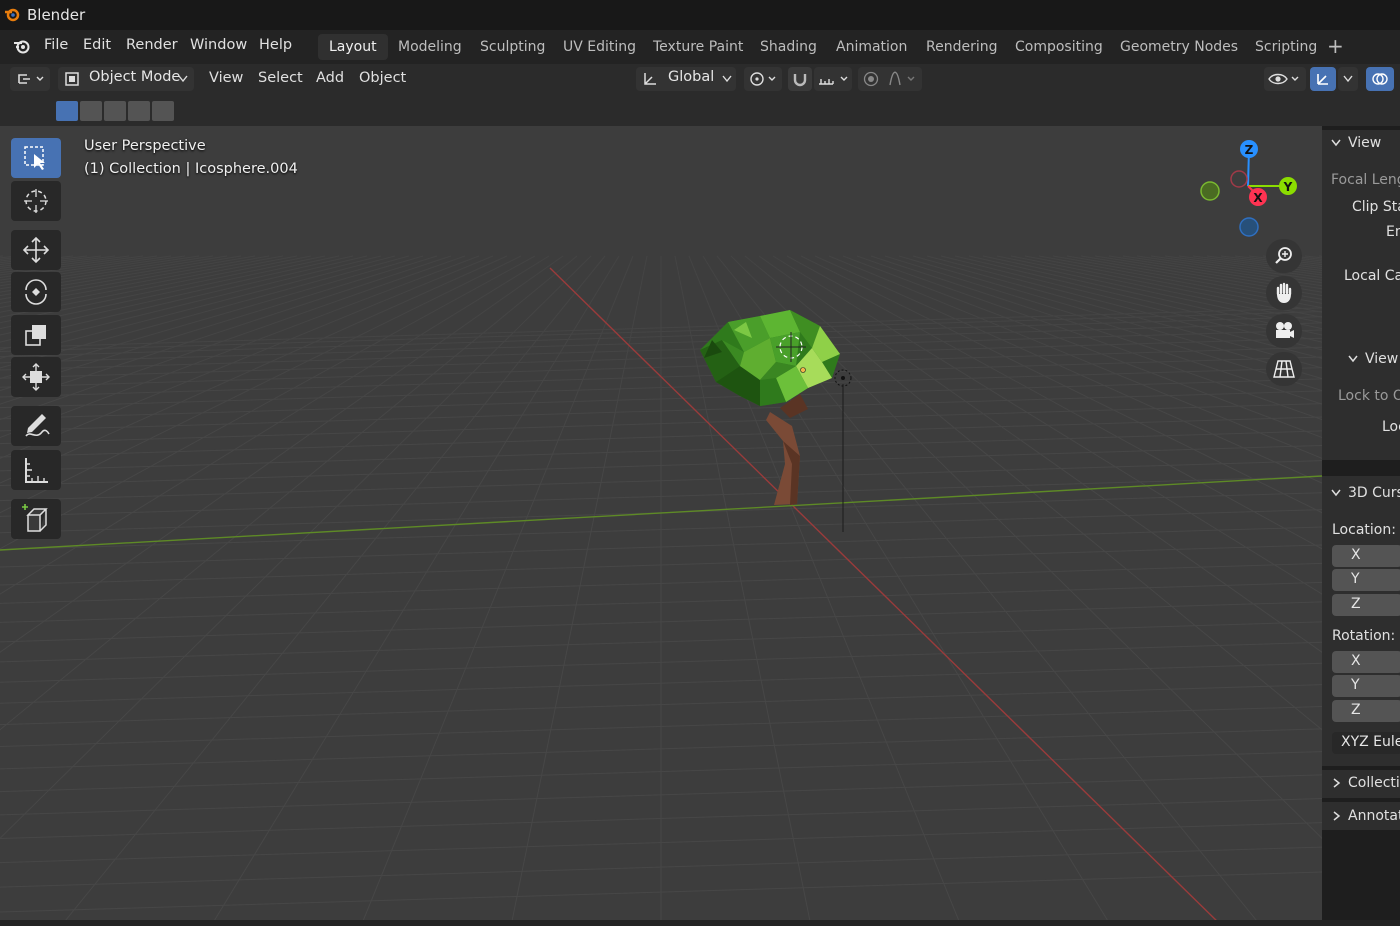 This screenshot has width=1400, height=926. I want to click on gizmo-z-label: Z, so click(1249, 150).